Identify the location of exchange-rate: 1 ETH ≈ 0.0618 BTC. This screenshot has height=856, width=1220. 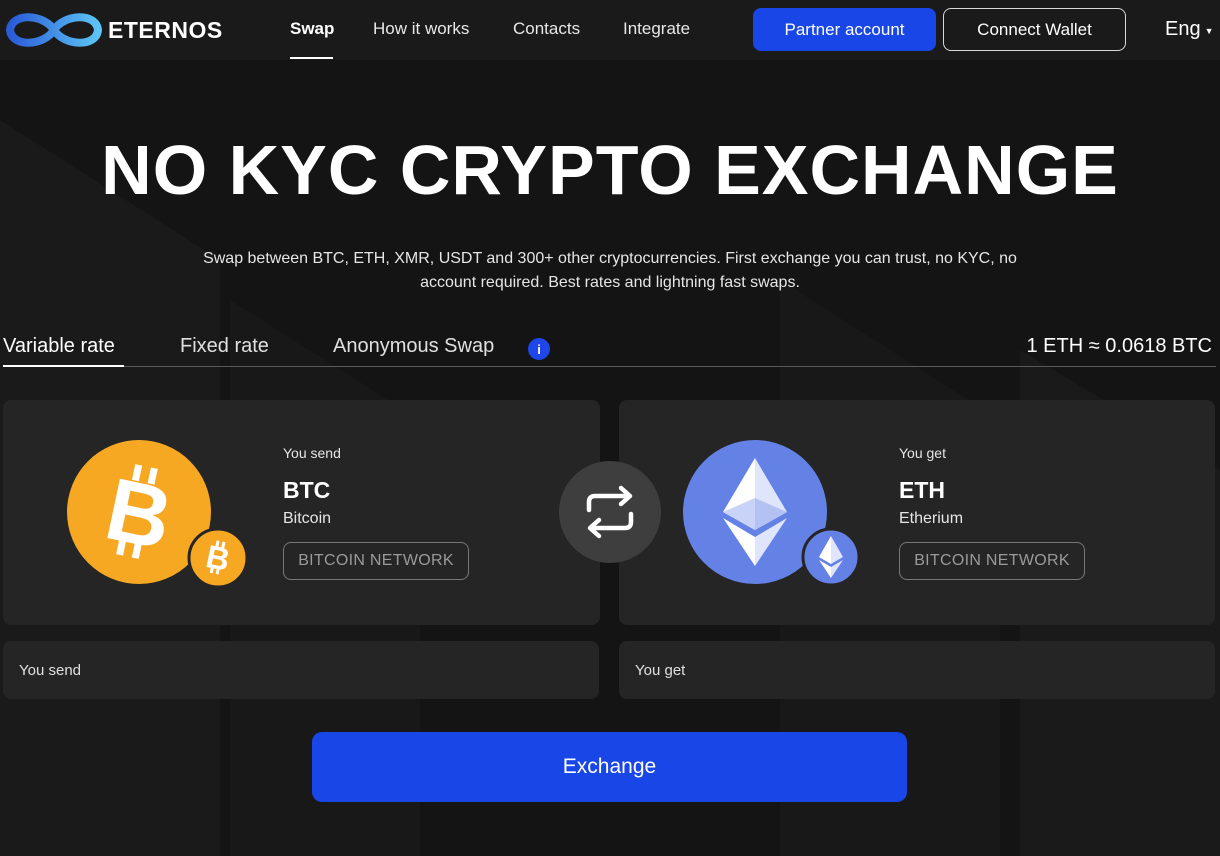
(1119, 346).